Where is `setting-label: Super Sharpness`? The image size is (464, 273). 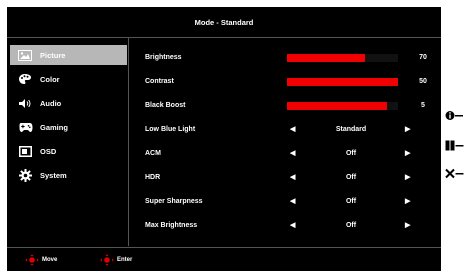
setting-label: Super Sharpness is located at coordinates (174, 201).